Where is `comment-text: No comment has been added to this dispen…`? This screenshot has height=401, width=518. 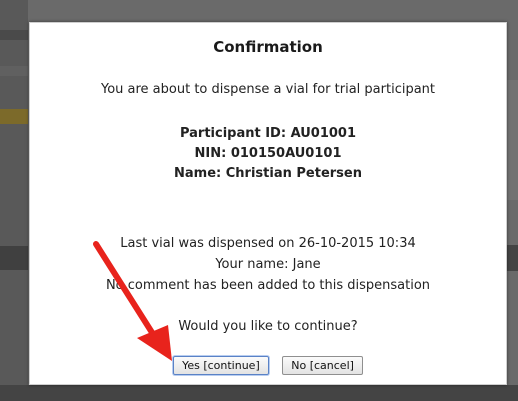
comment-text: No comment has been added to this dispen… is located at coordinates (268, 285).